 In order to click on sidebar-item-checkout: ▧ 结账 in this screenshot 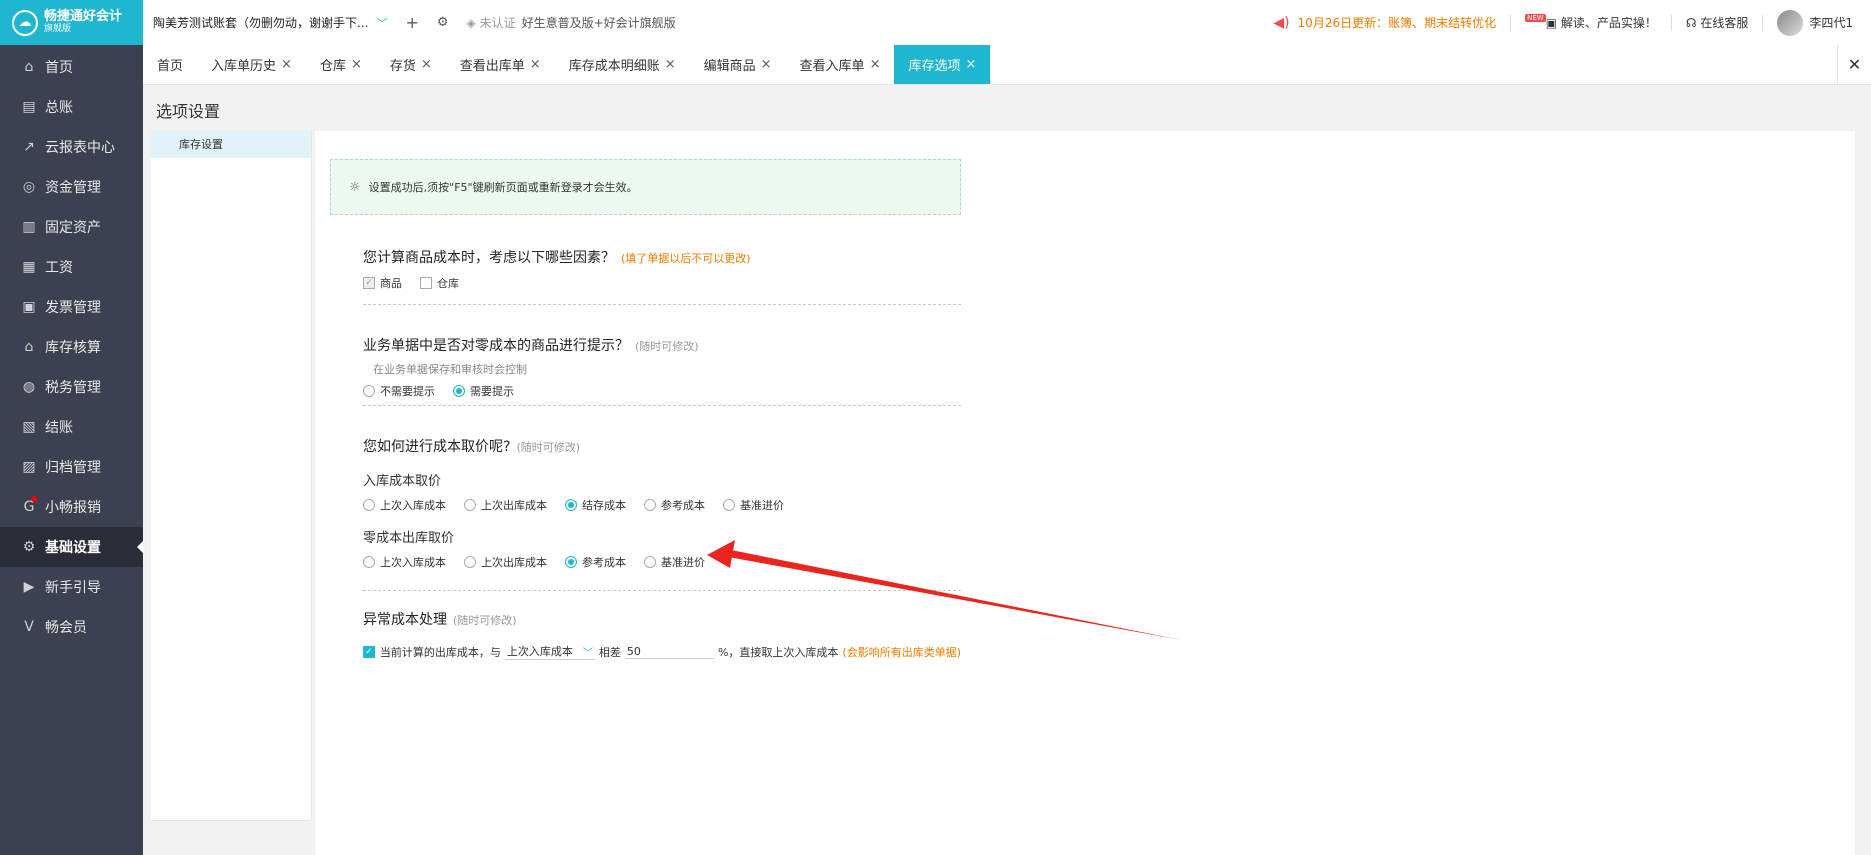, I will do `click(71, 427)`.